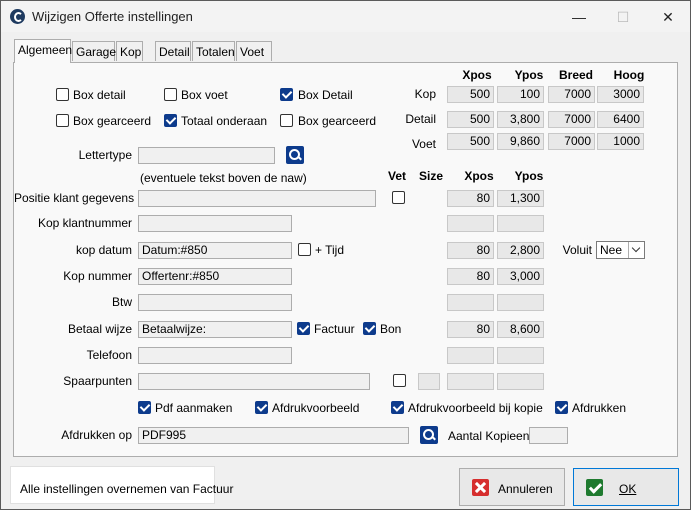 The height and width of the screenshot is (510, 691). Describe the element at coordinates (430, 176) in the screenshot. I see `header-size: Size` at that location.